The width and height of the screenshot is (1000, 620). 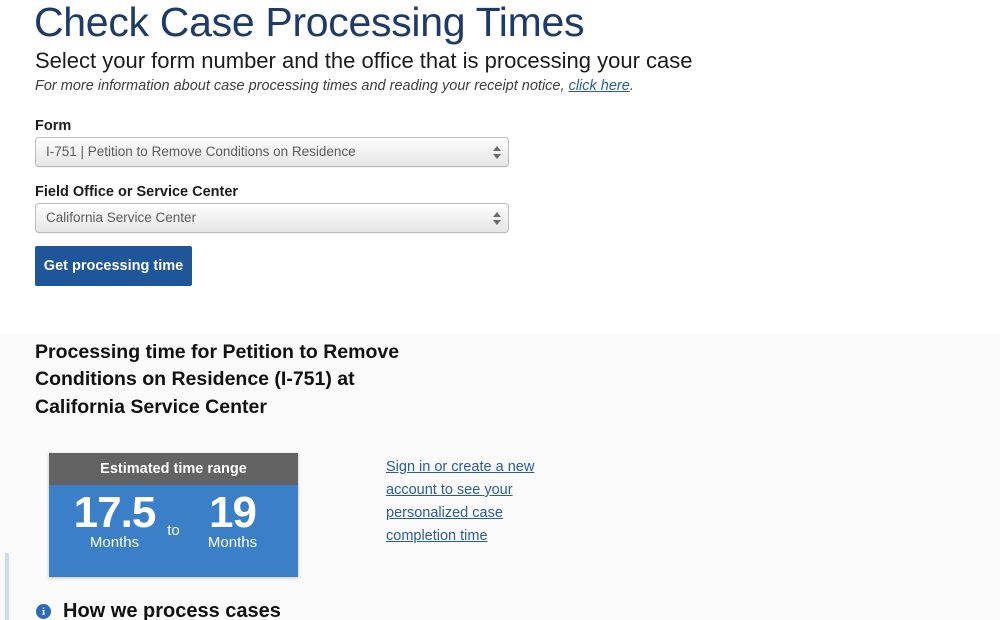 What do you see at coordinates (115, 512) in the screenshot?
I see `range-low-value: 17.5` at bounding box center [115, 512].